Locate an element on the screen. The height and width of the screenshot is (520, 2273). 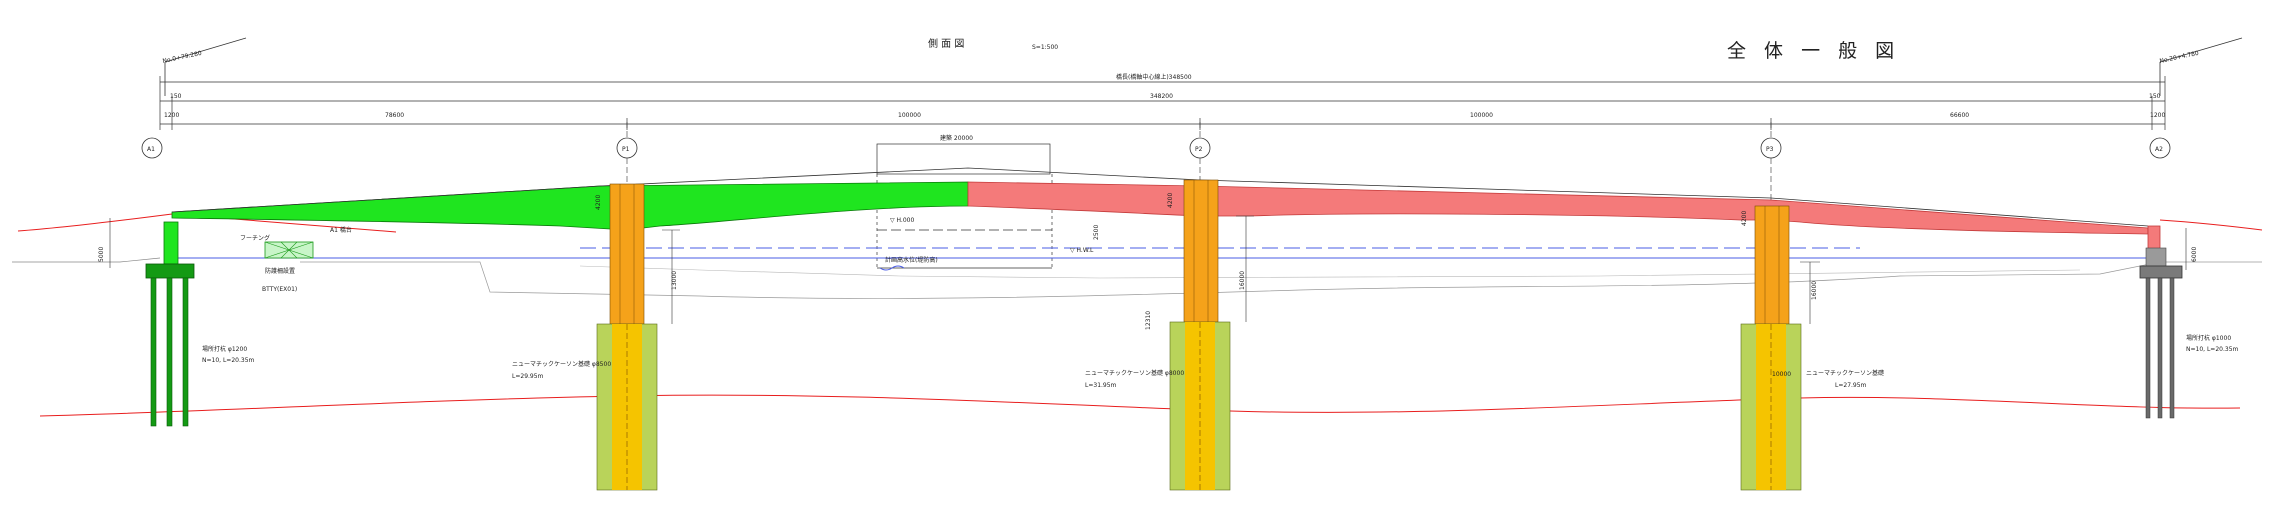
girder-mid-height: 2500 is located at coordinates (1096, 232).